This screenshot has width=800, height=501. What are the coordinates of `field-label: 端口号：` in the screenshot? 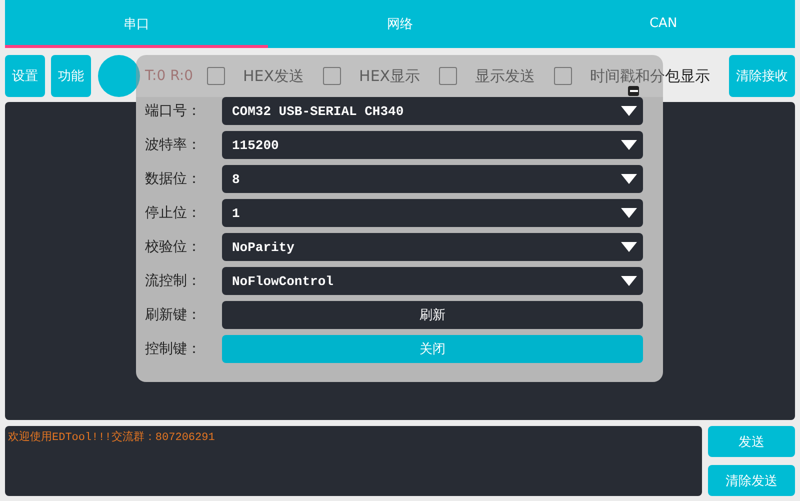 It's located at (173, 111).